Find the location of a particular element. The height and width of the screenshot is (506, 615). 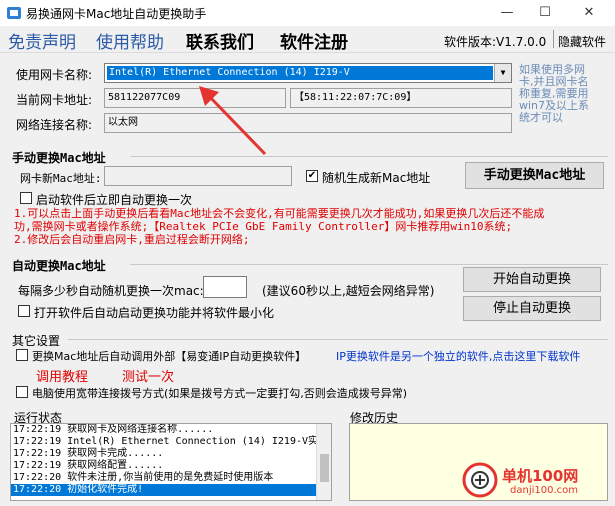

connection-name-label: 网络连接名称: is located at coordinates (54, 125).